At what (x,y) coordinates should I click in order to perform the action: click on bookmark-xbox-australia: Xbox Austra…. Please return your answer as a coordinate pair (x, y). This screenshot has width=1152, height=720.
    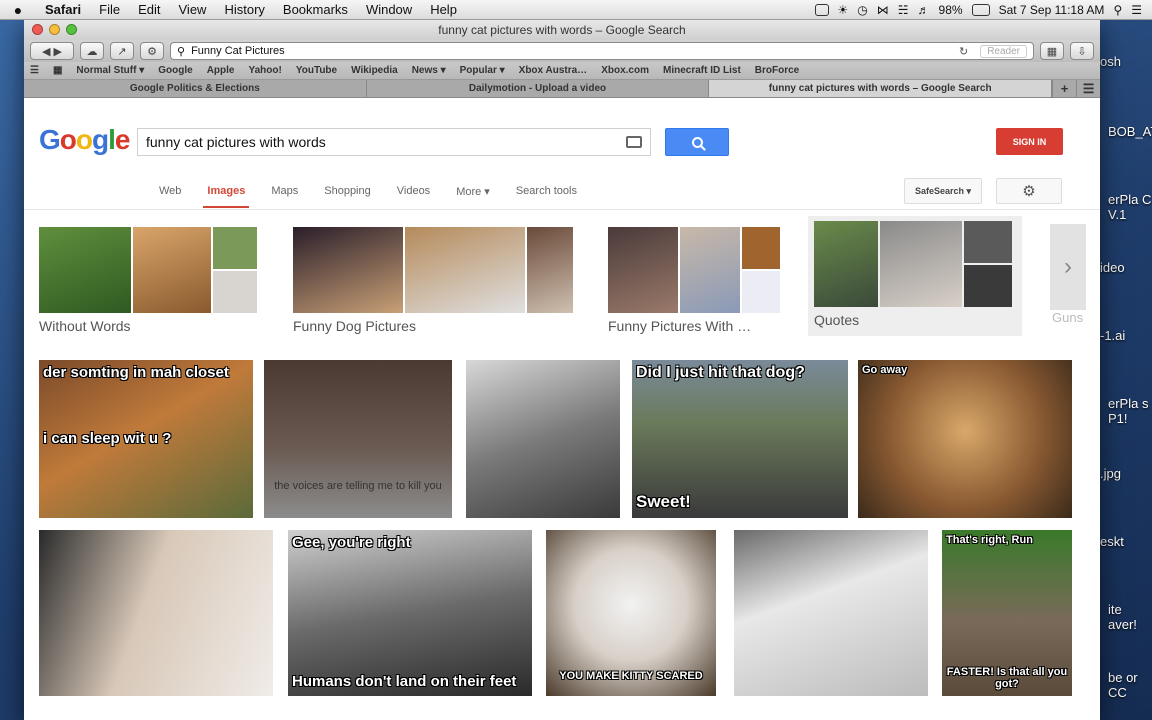
    Looking at the image, I should click on (553, 70).